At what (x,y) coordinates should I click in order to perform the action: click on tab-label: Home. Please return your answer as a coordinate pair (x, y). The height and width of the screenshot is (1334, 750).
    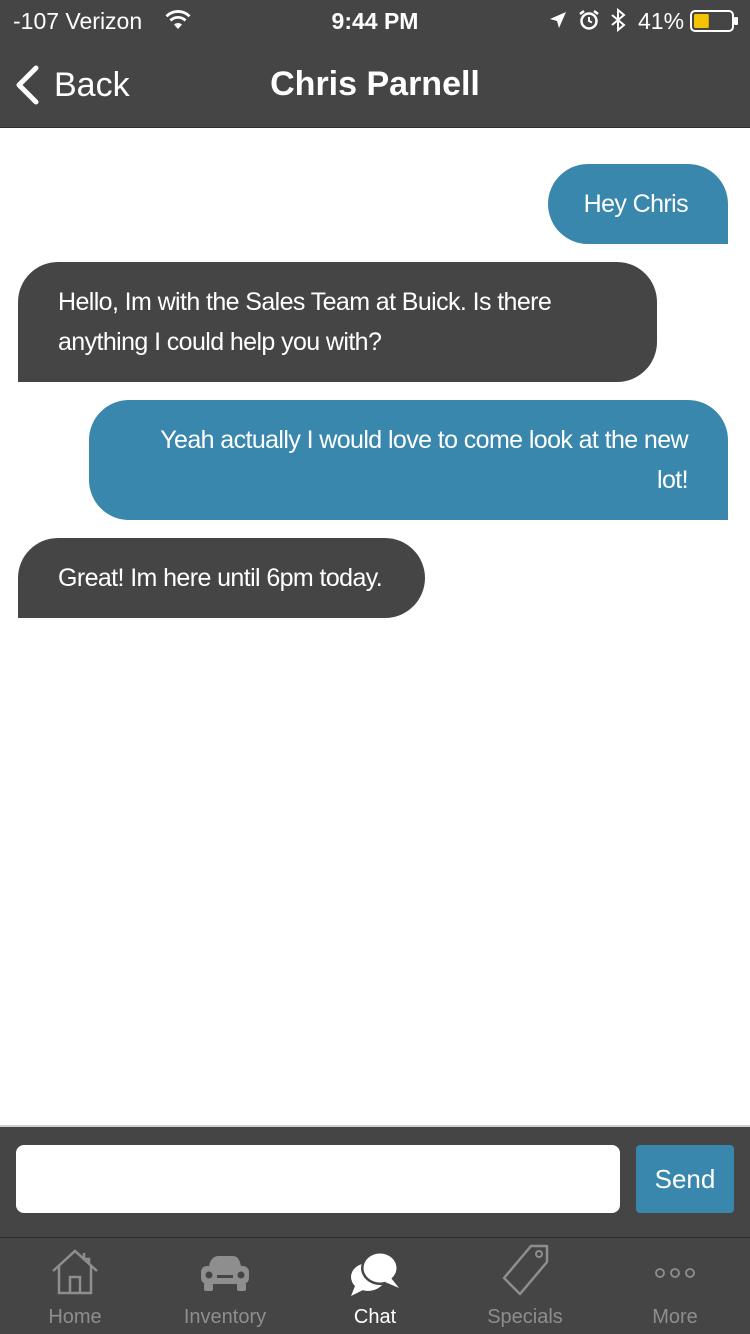
    Looking at the image, I should click on (75, 1317).